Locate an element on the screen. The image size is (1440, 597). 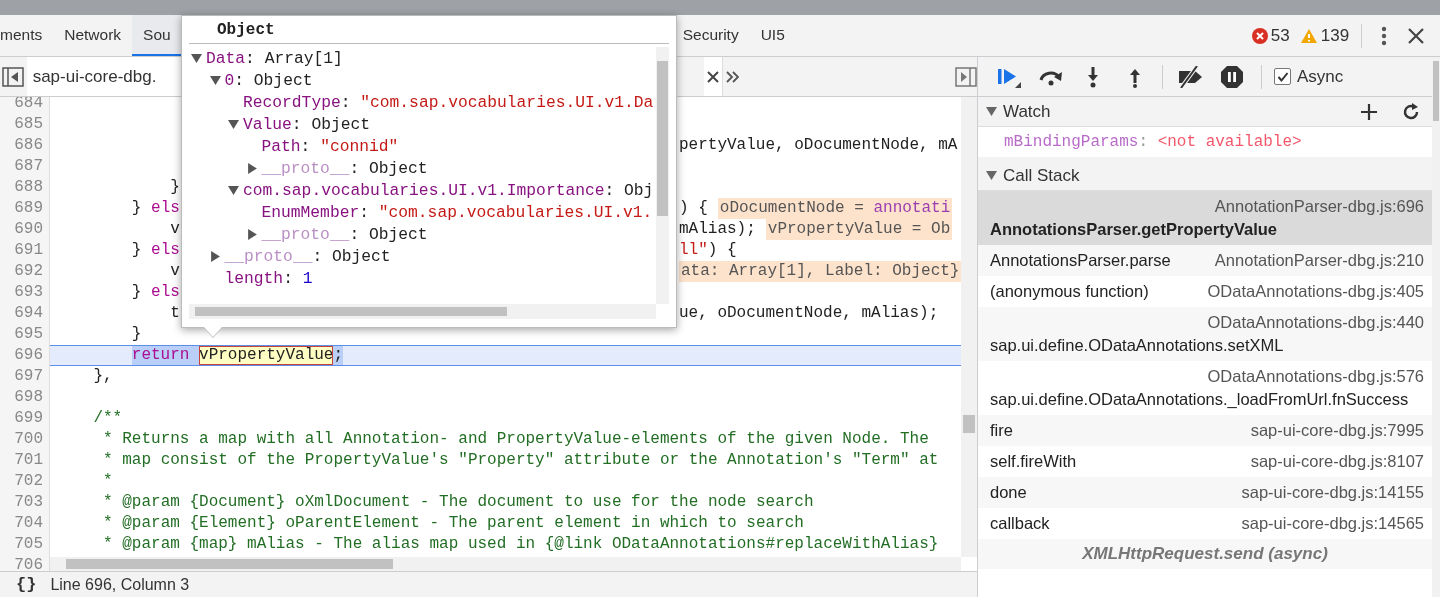
source-location: ODataAnnotations-dbg.js:440 is located at coordinates (1315, 322).